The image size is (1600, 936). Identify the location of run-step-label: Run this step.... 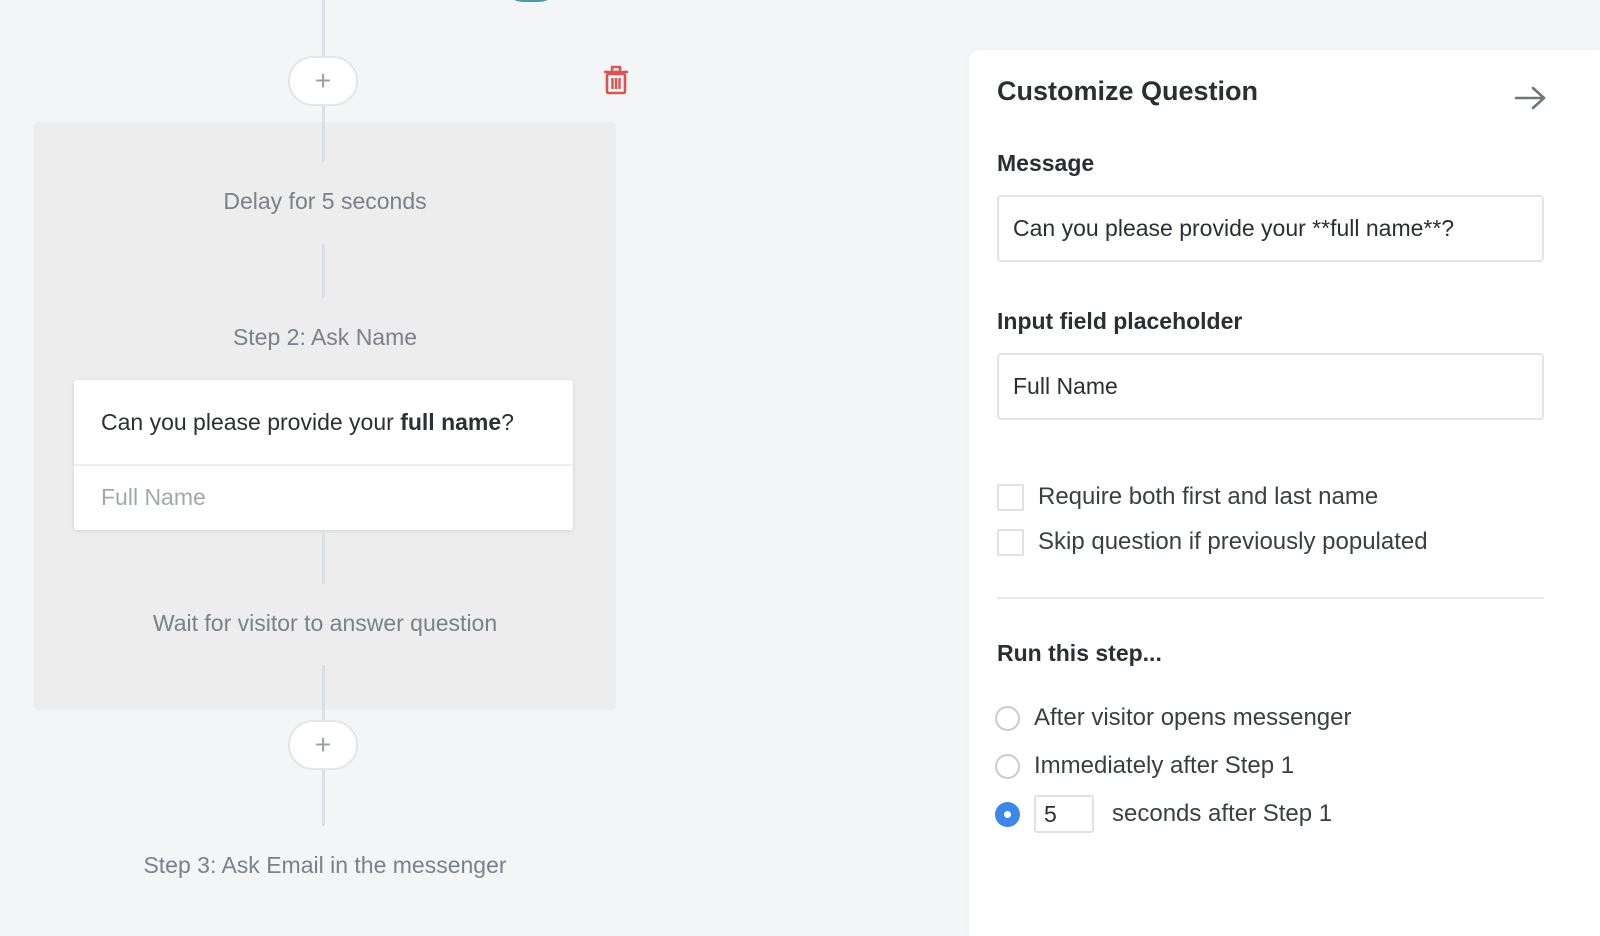
(1079, 653).